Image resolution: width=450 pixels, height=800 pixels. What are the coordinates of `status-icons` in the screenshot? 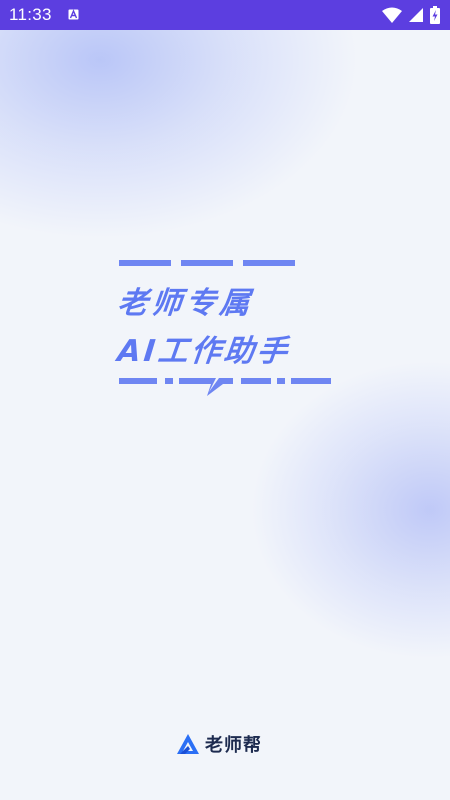 It's located at (411, 15).